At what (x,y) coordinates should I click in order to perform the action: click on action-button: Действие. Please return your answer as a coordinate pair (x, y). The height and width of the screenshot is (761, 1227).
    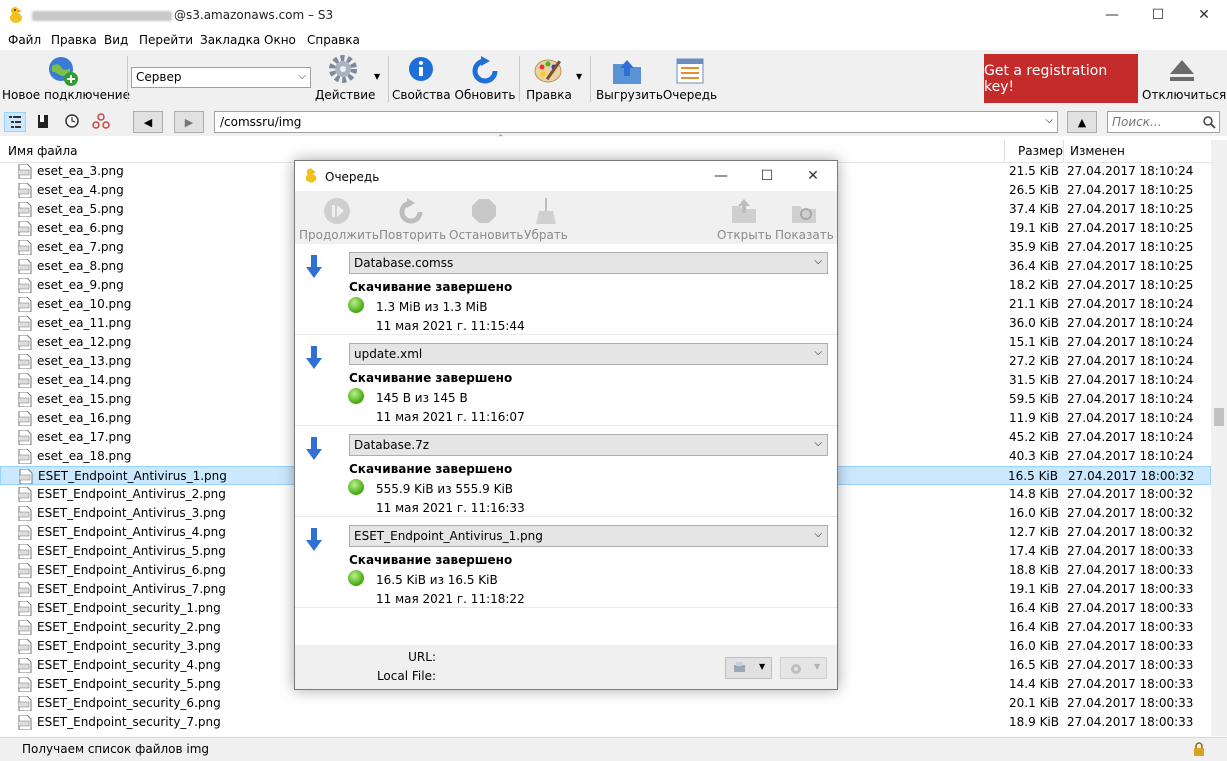
    Looking at the image, I should click on (345, 78).